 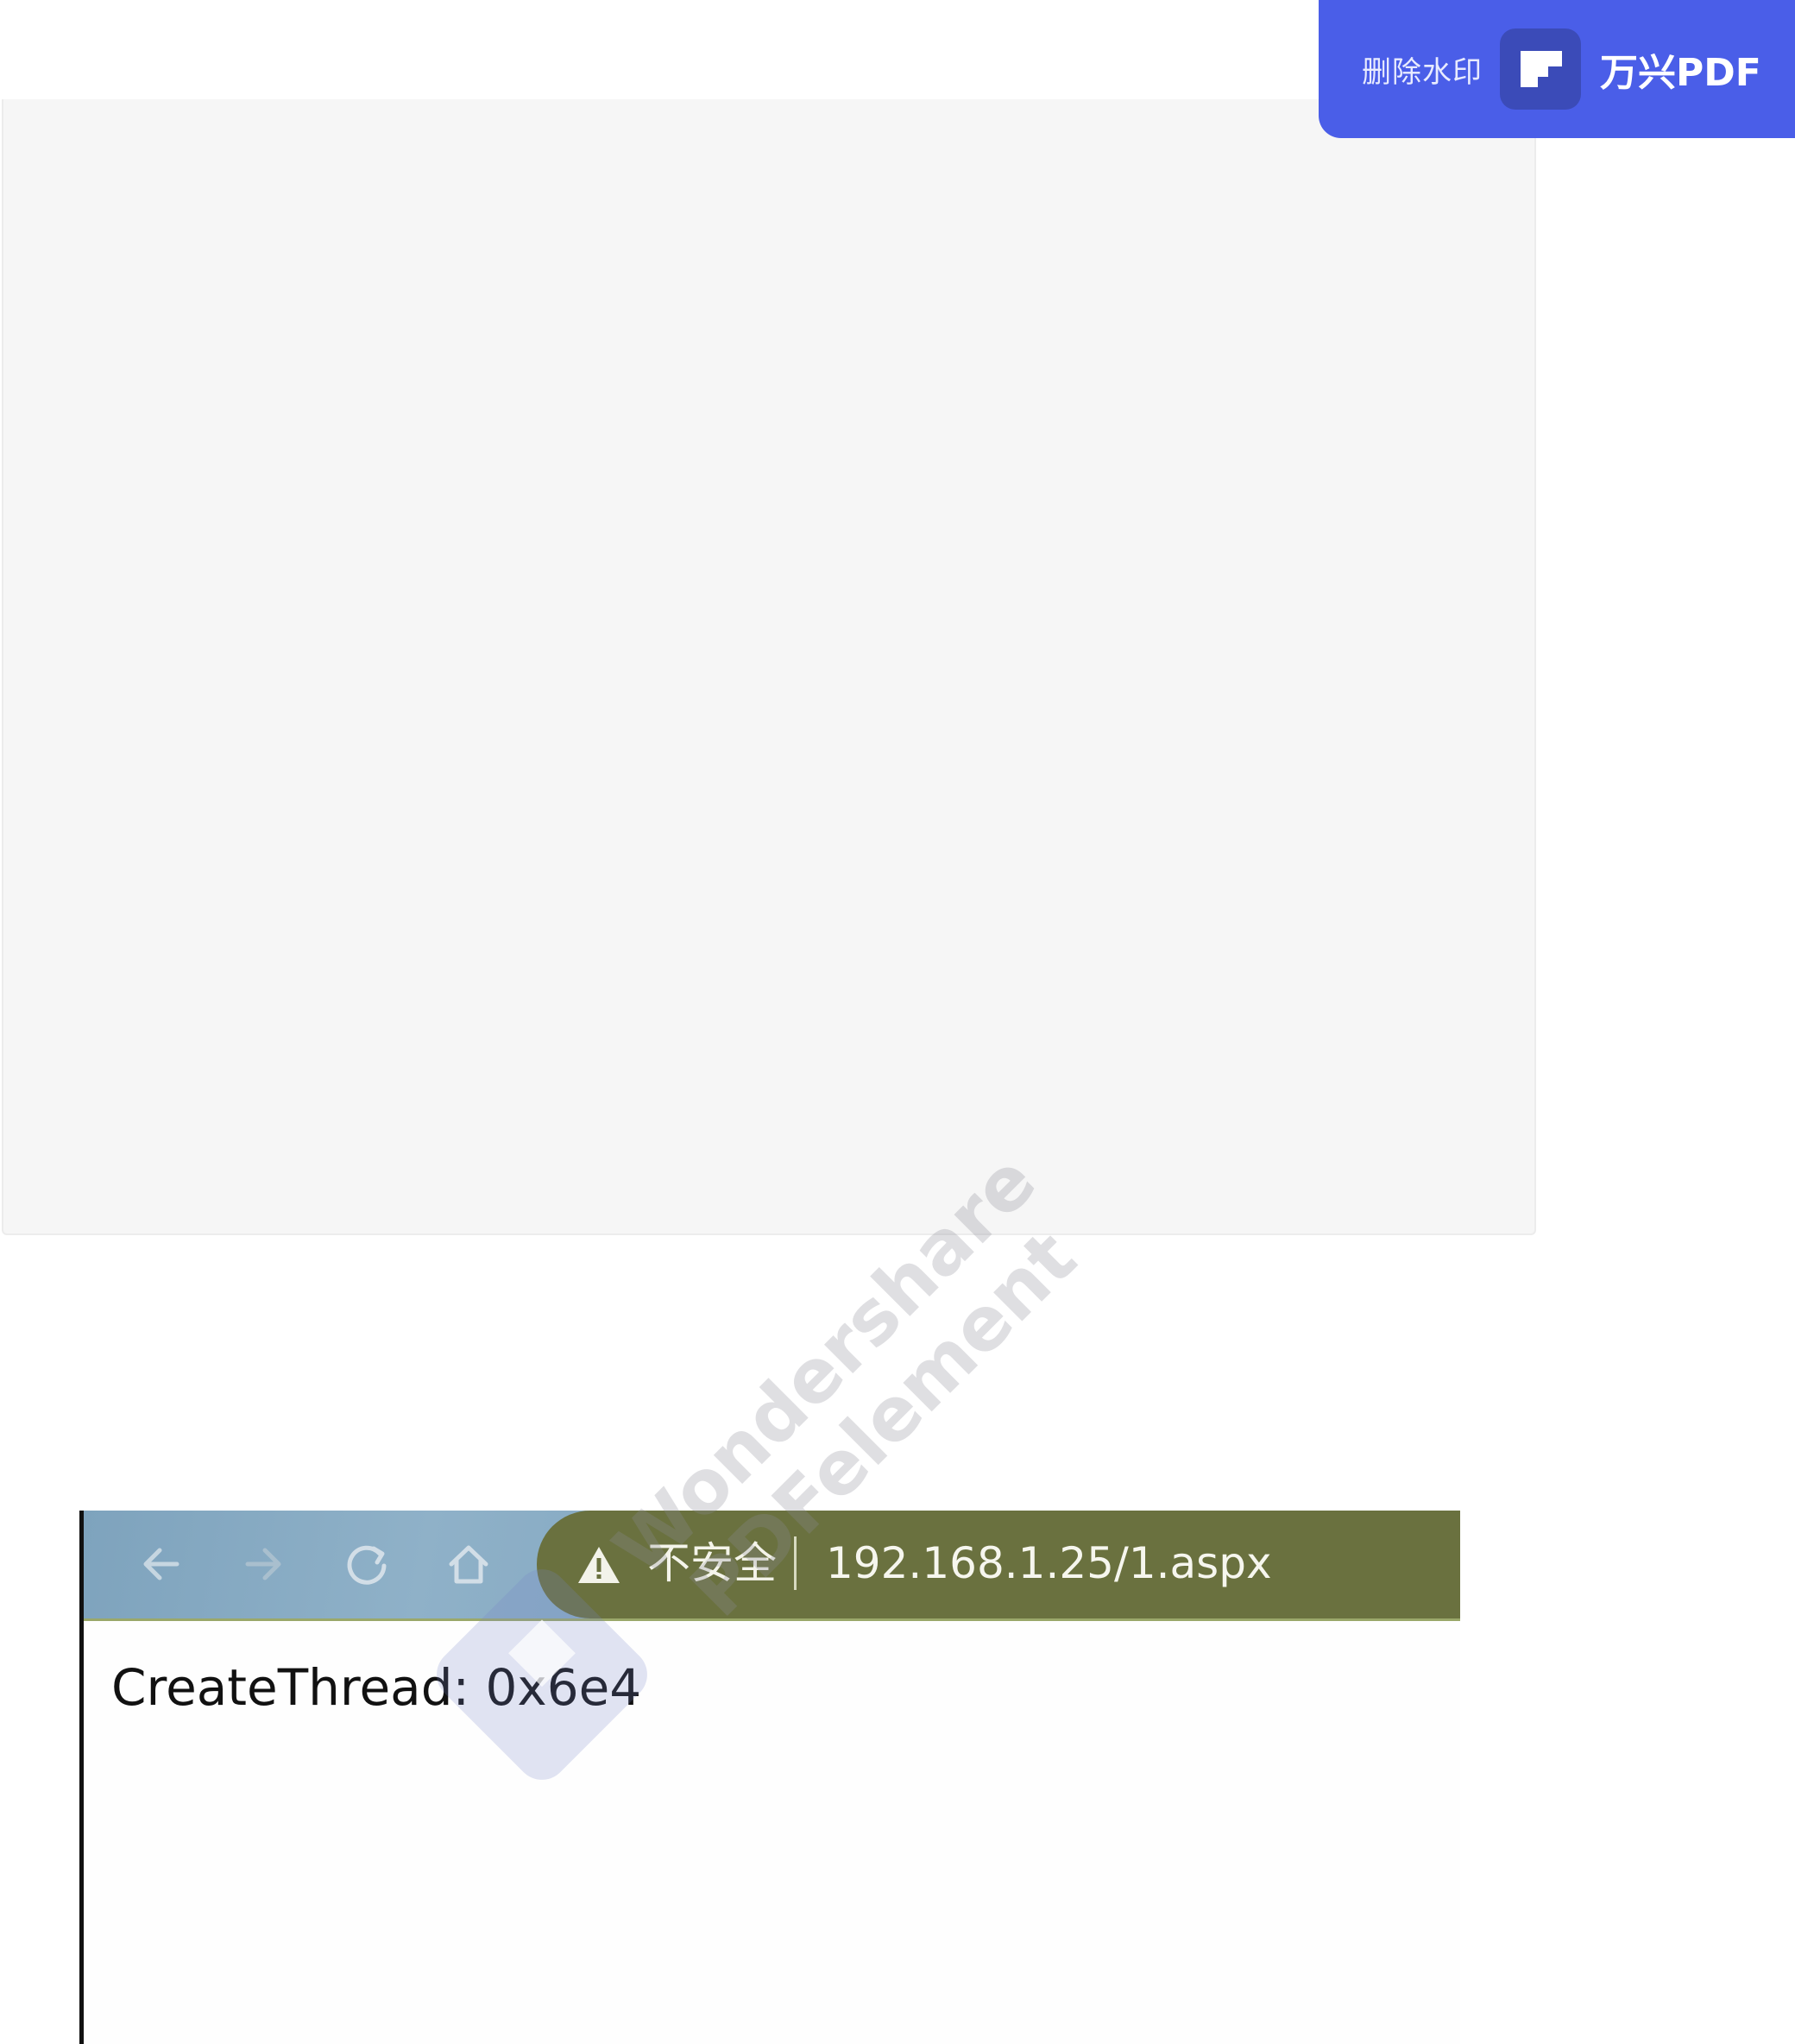 What do you see at coordinates (376, 1687) in the screenshot?
I see `page-output-text: CreateThread: 0x6e4` at bounding box center [376, 1687].